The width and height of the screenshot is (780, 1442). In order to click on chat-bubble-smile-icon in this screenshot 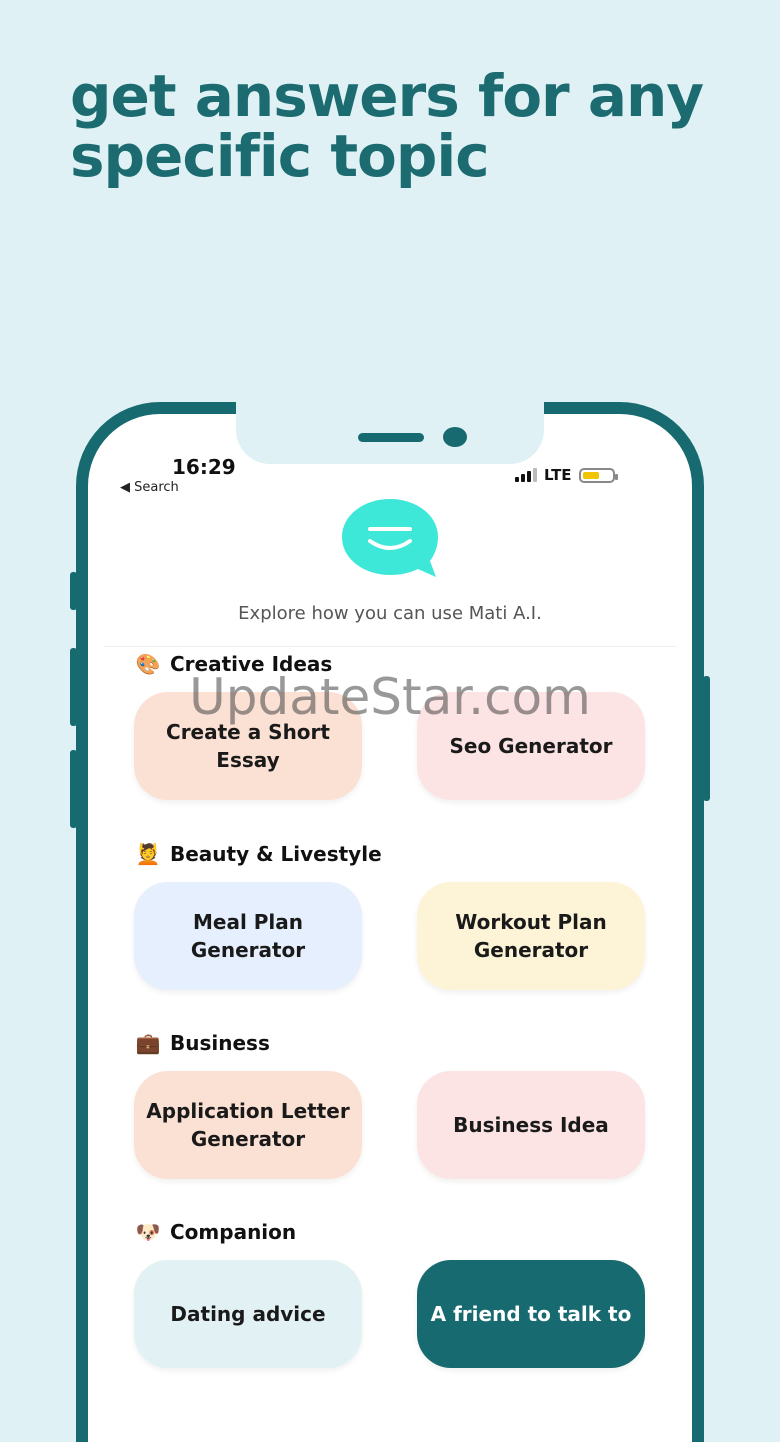, I will do `click(390, 538)`.